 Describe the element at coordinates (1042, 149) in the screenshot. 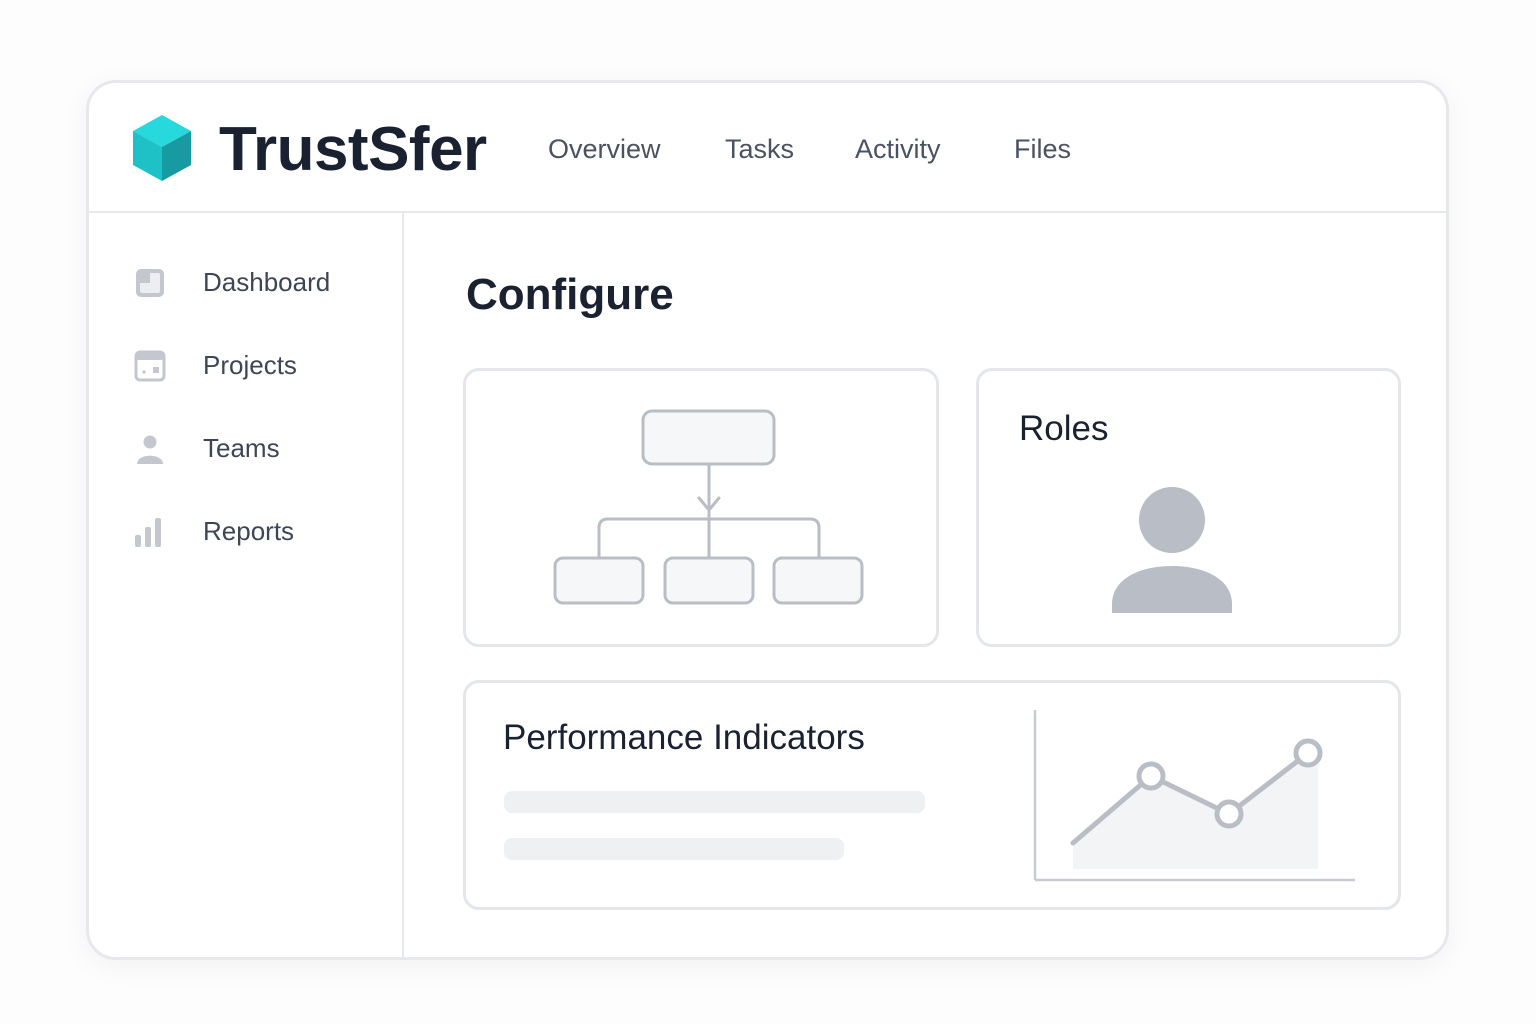

I see `nav-files: Files` at that location.